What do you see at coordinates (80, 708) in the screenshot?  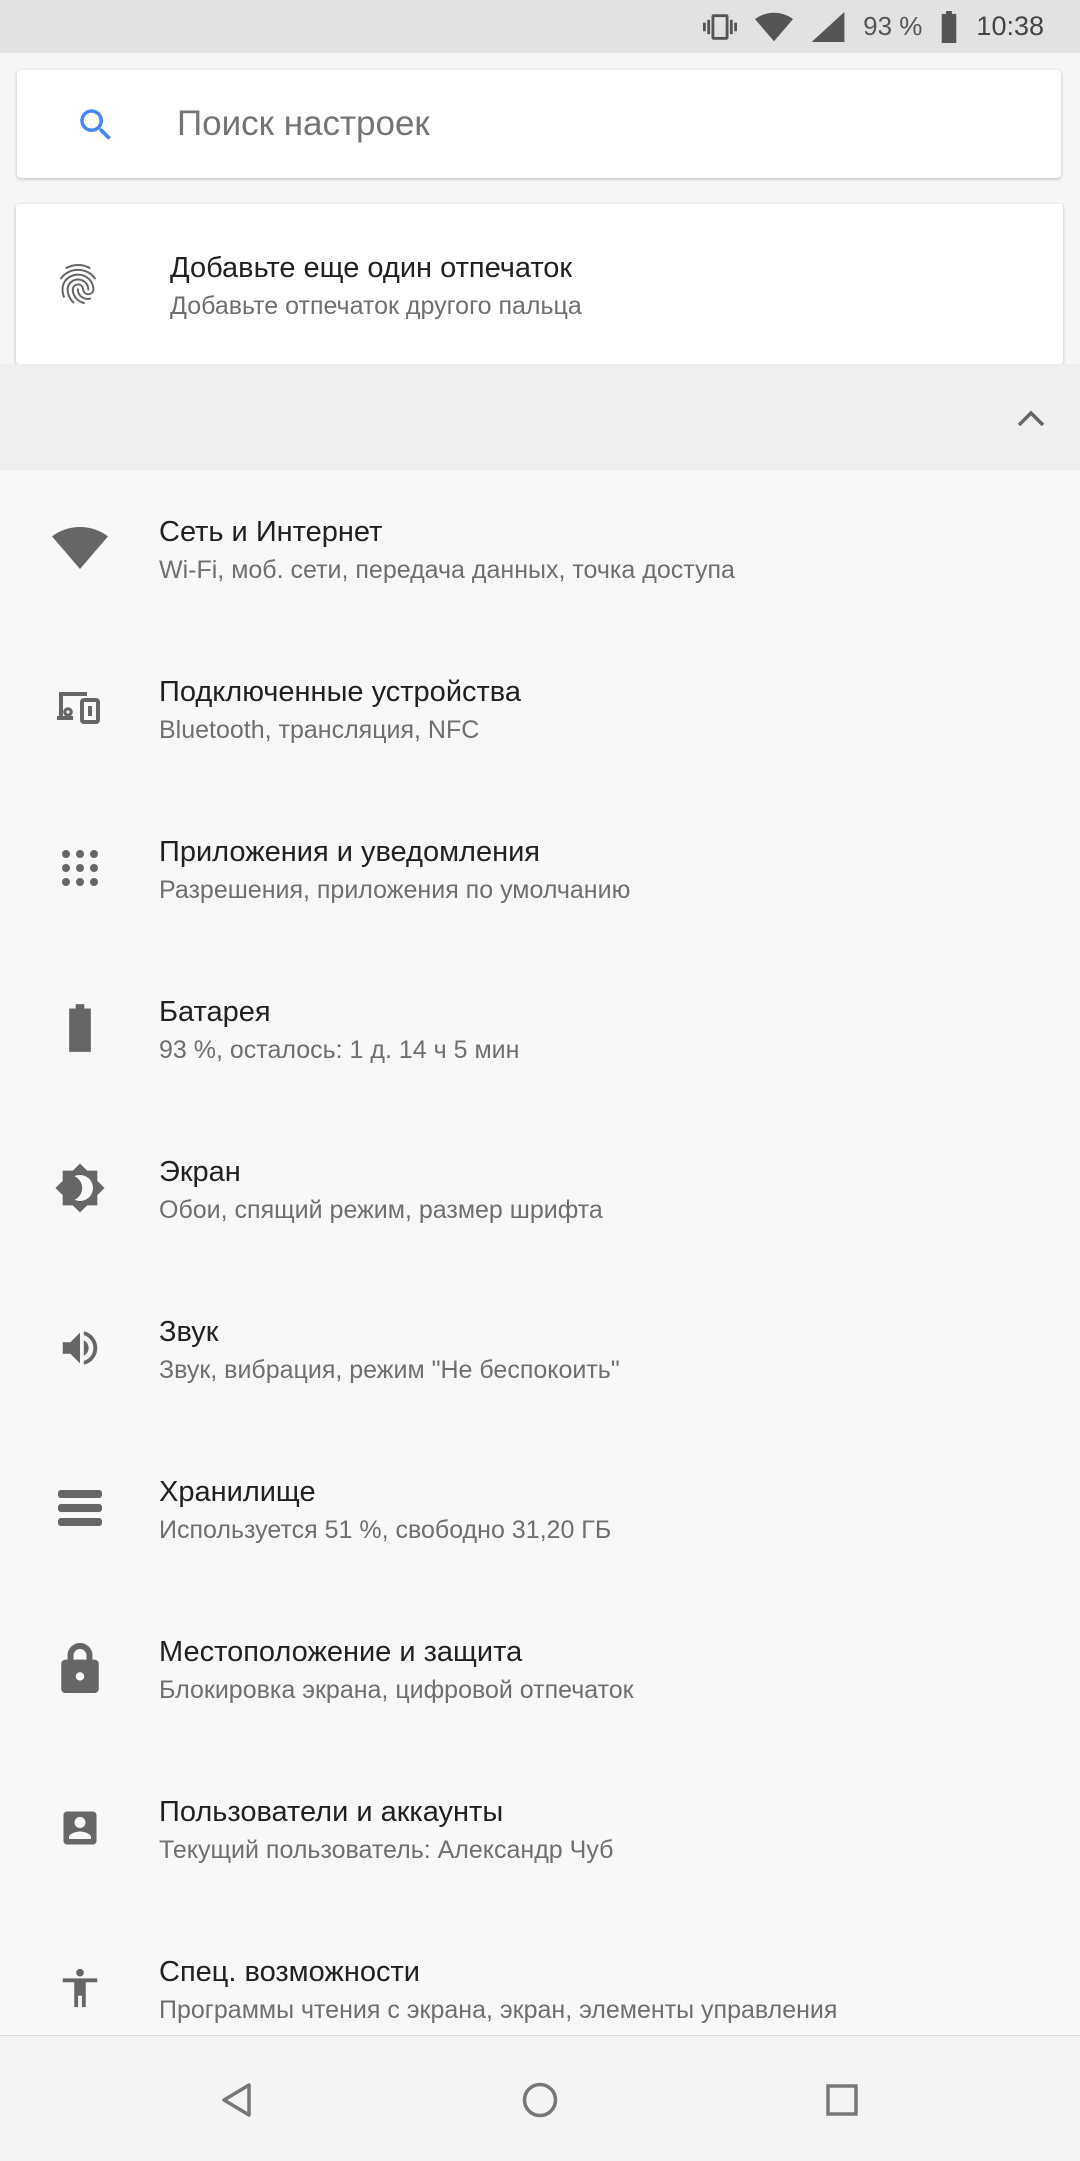 I see `devices-icon` at bounding box center [80, 708].